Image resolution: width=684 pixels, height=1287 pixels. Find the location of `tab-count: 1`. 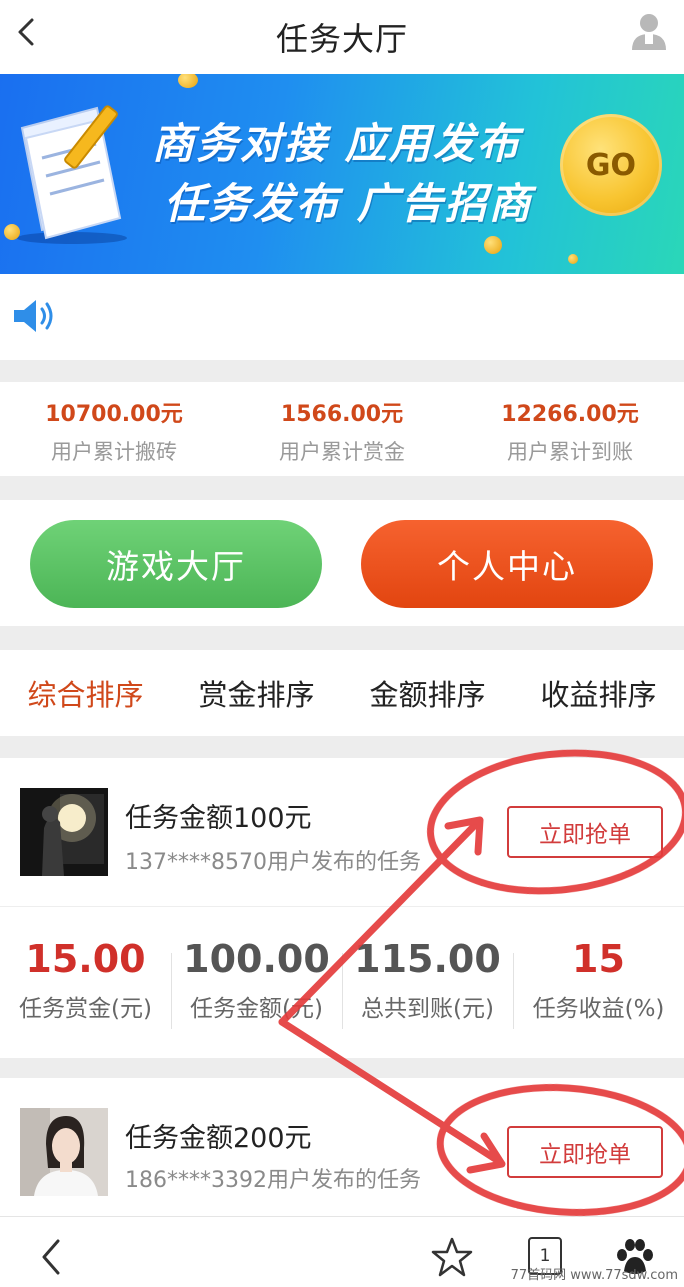

tab-count: 1 is located at coordinates (545, 1256).